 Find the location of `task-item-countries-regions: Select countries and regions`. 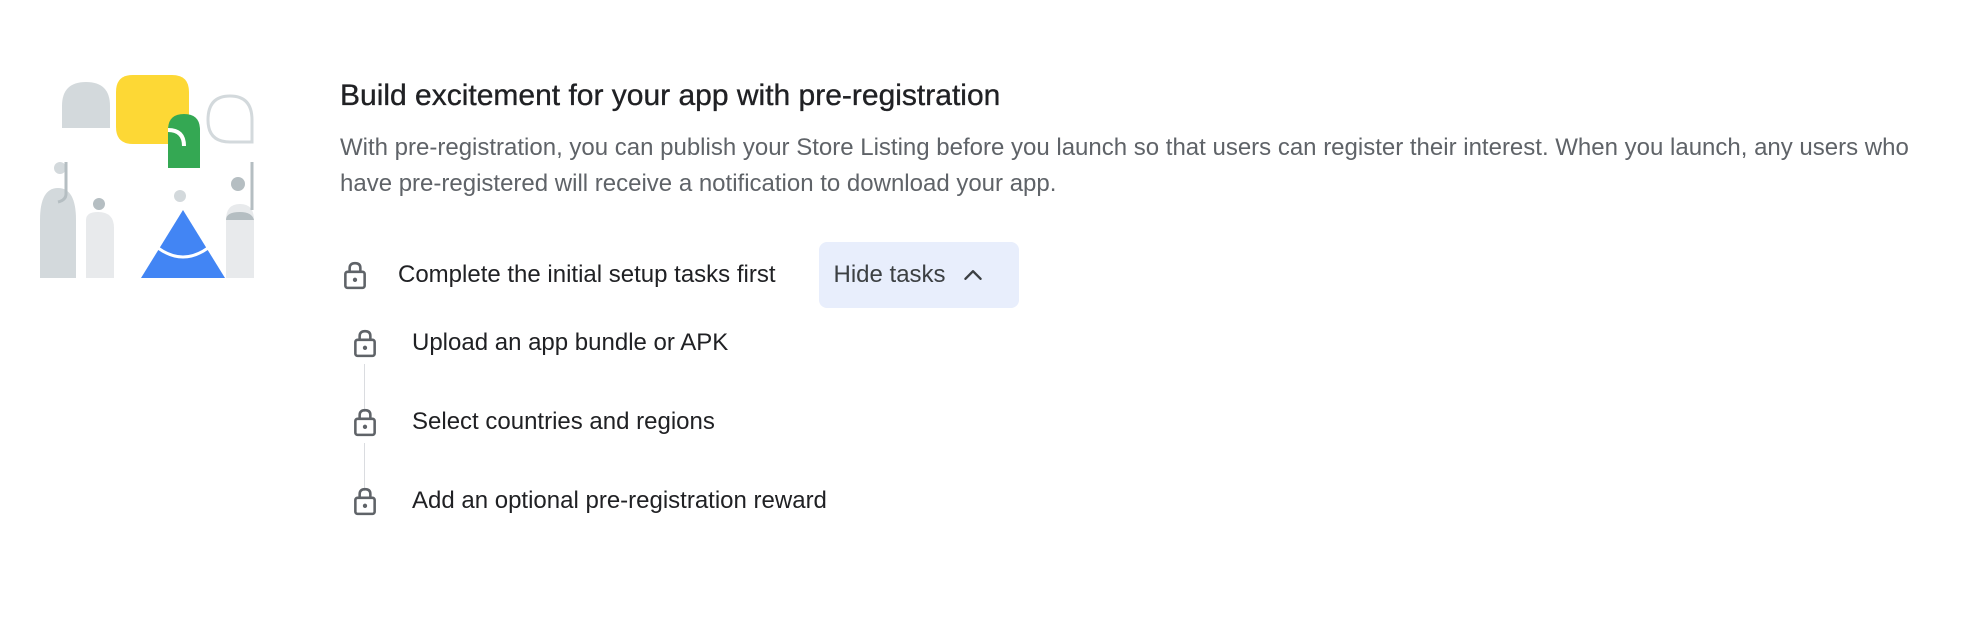

task-item-countries-regions: Select countries and regions is located at coordinates (532, 422).